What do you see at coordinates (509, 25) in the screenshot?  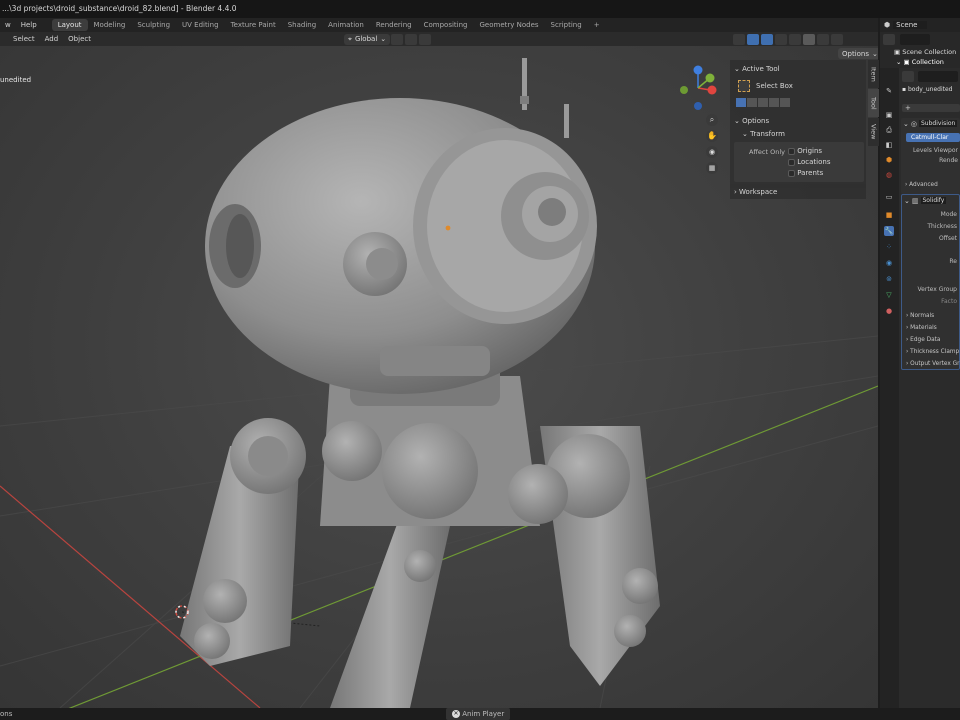 I see `tab-geometry-nodes: Geometry Nodes` at bounding box center [509, 25].